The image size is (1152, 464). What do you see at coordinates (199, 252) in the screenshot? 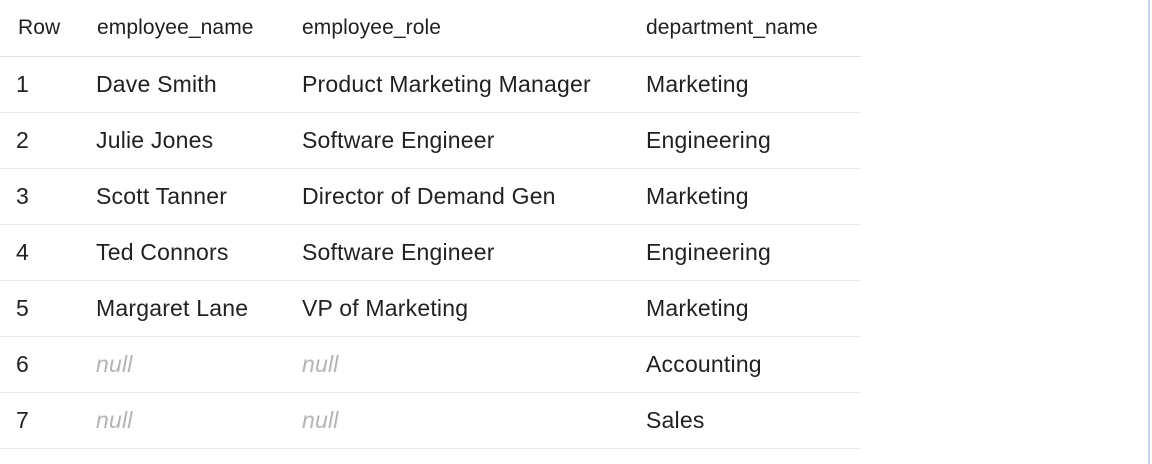
I see `employee-name-cell: Ted Connors` at bounding box center [199, 252].